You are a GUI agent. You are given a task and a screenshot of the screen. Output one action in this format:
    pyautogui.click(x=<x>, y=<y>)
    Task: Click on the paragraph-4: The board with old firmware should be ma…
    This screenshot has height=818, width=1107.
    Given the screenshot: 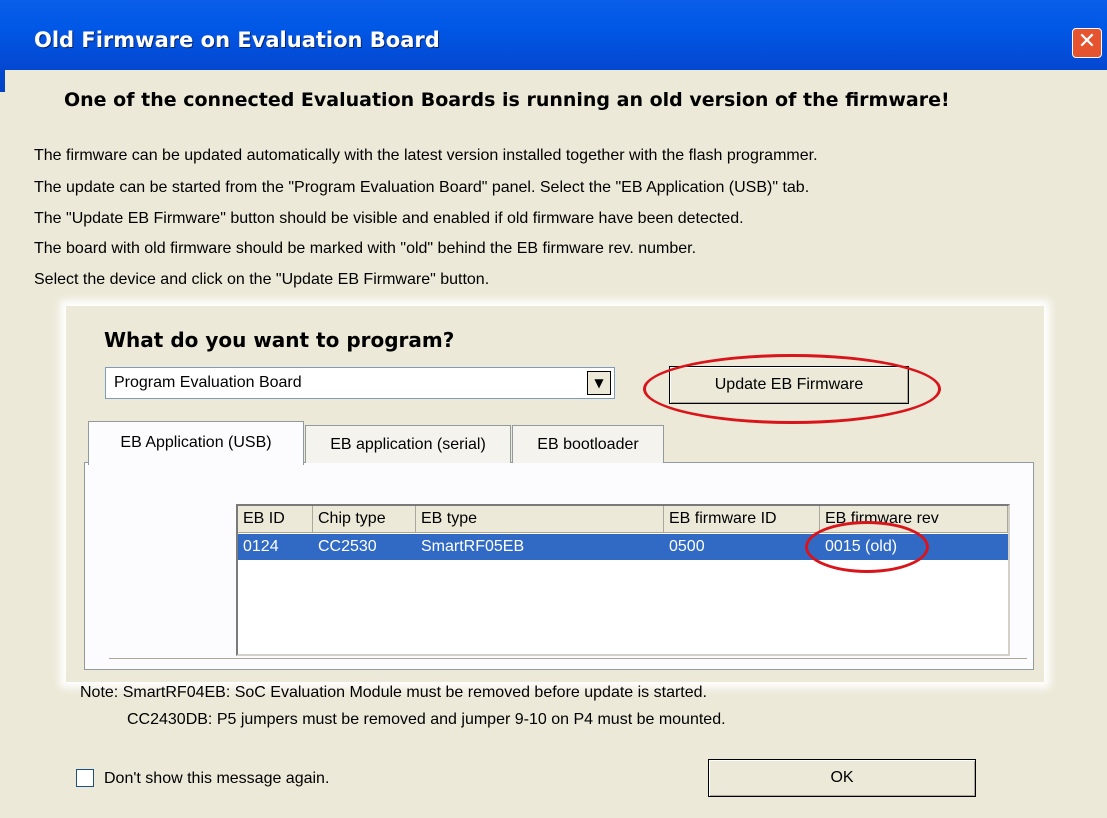 What is the action you would take?
    pyautogui.click(x=365, y=248)
    